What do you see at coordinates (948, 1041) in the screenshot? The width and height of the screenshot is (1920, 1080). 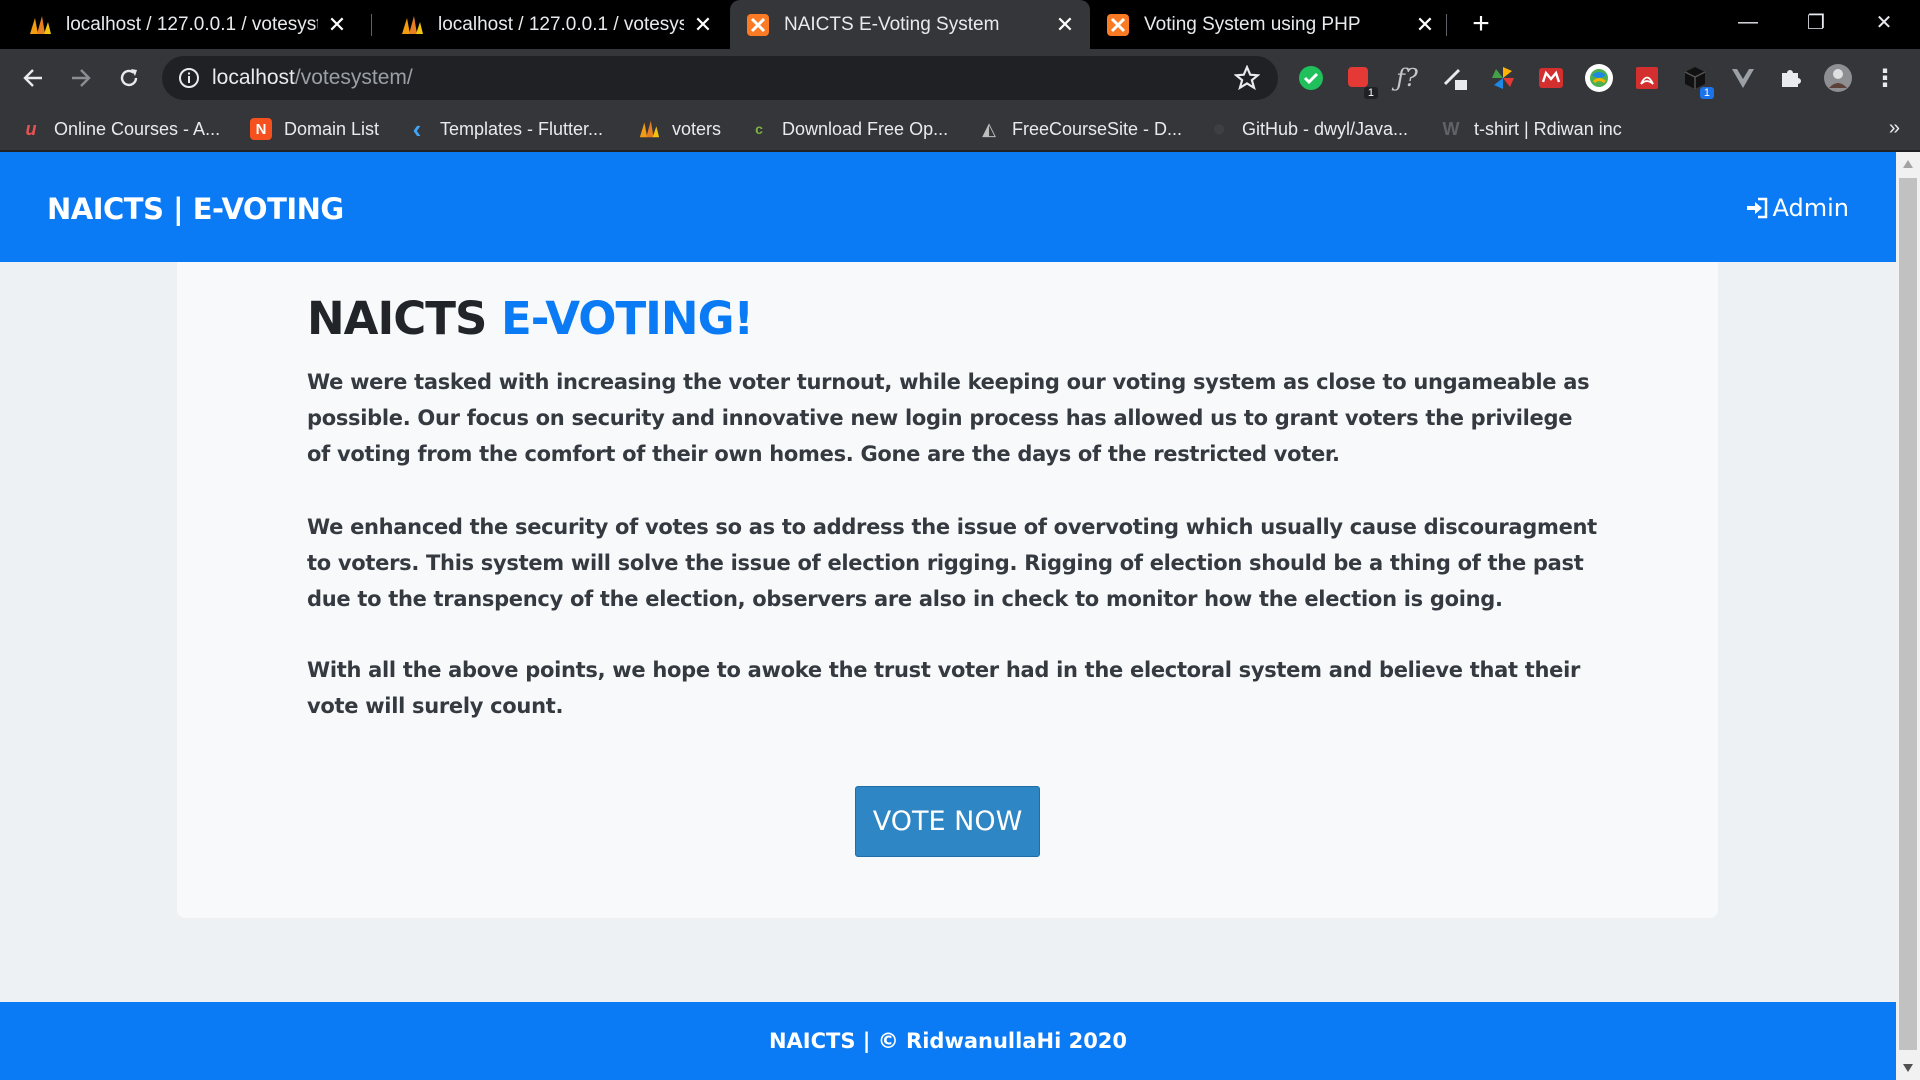 I see `site-footer: NAICTS | © RidwanullaHi 2020` at bounding box center [948, 1041].